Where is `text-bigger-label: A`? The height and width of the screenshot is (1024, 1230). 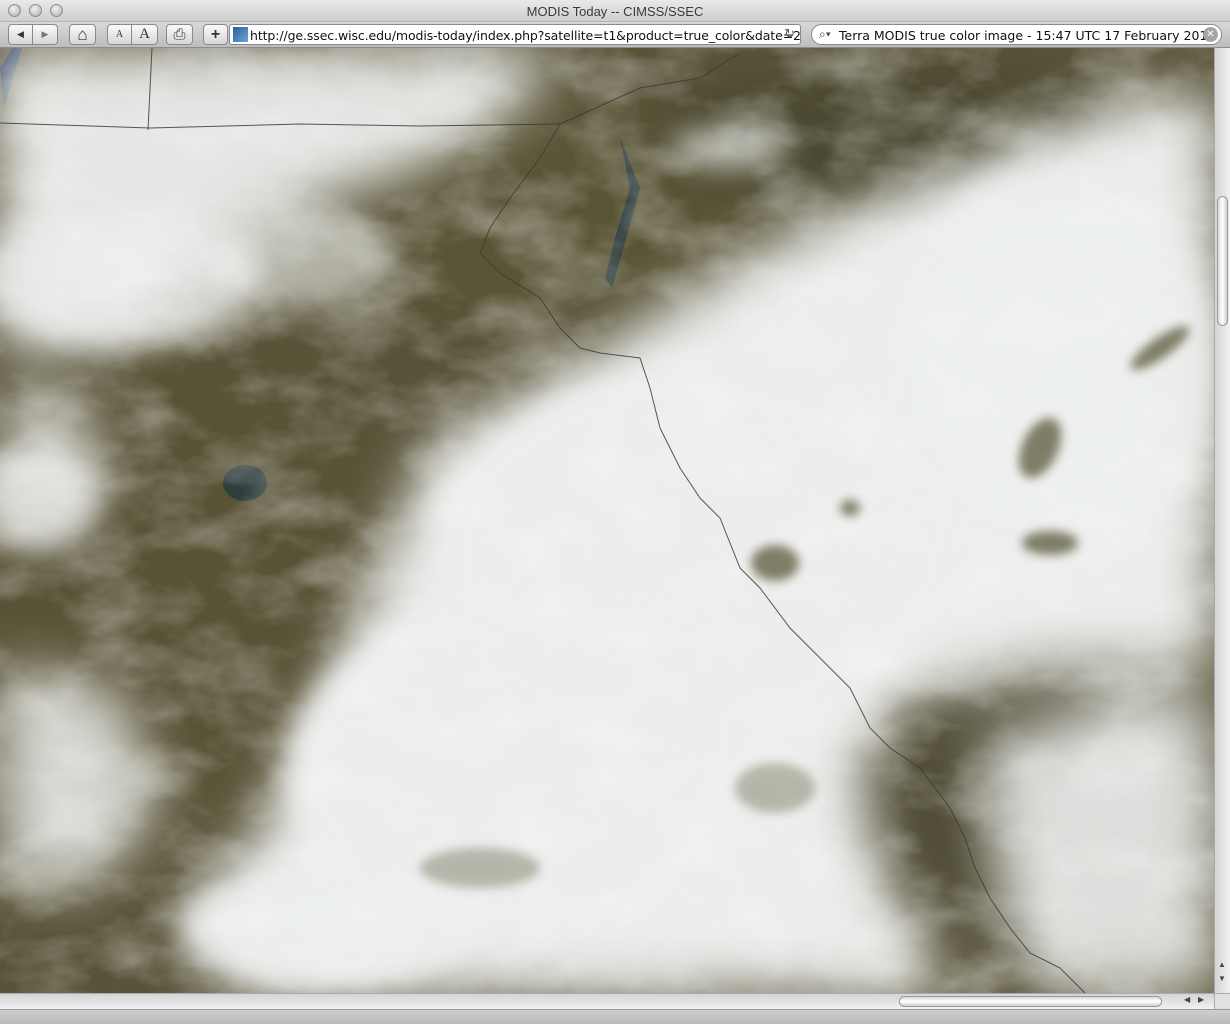
text-bigger-label: A is located at coordinates (144, 34).